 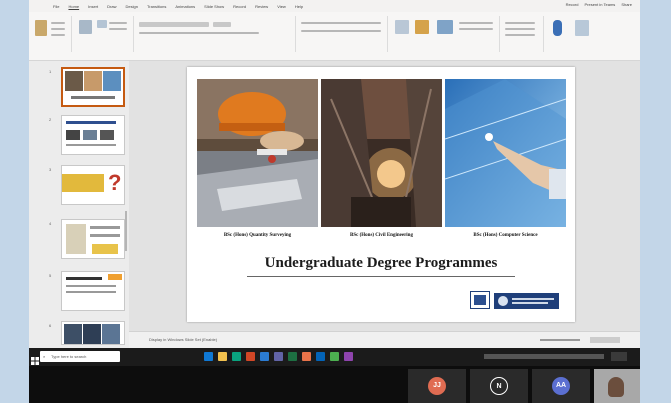 I want to click on format-painter-command, so click(x=58, y=35).